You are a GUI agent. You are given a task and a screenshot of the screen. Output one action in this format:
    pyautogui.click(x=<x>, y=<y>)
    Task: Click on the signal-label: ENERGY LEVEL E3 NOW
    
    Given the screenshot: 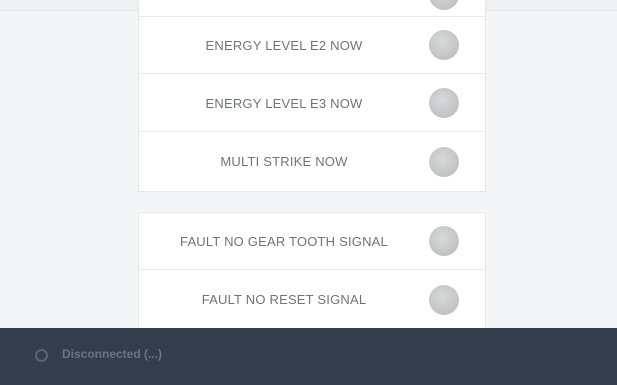 What is the action you would take?
    pyautogui.click(x=284, y=103)
    